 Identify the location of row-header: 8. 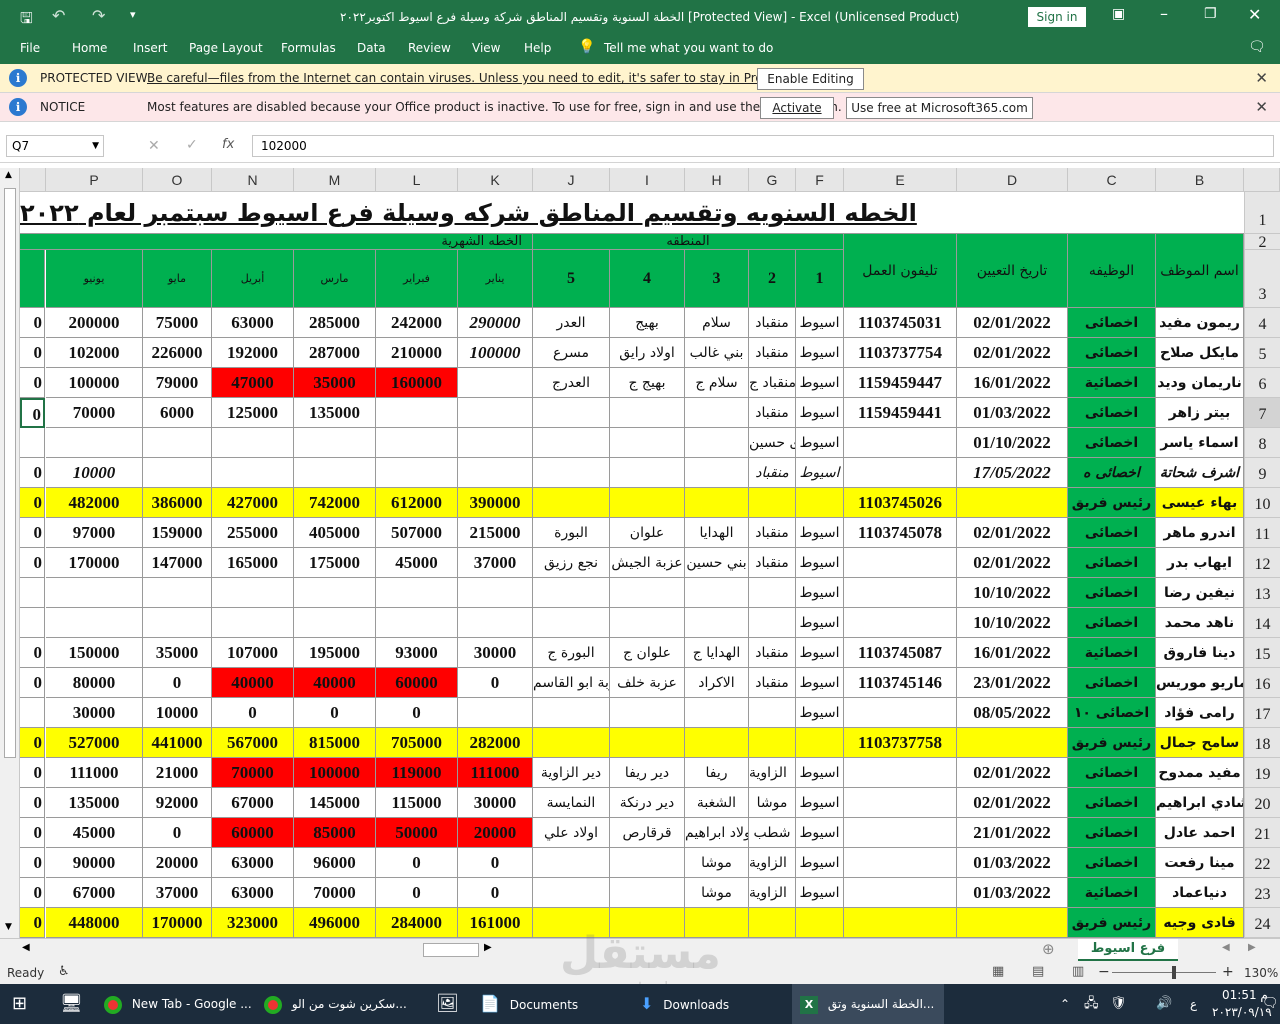
(1262, 443).